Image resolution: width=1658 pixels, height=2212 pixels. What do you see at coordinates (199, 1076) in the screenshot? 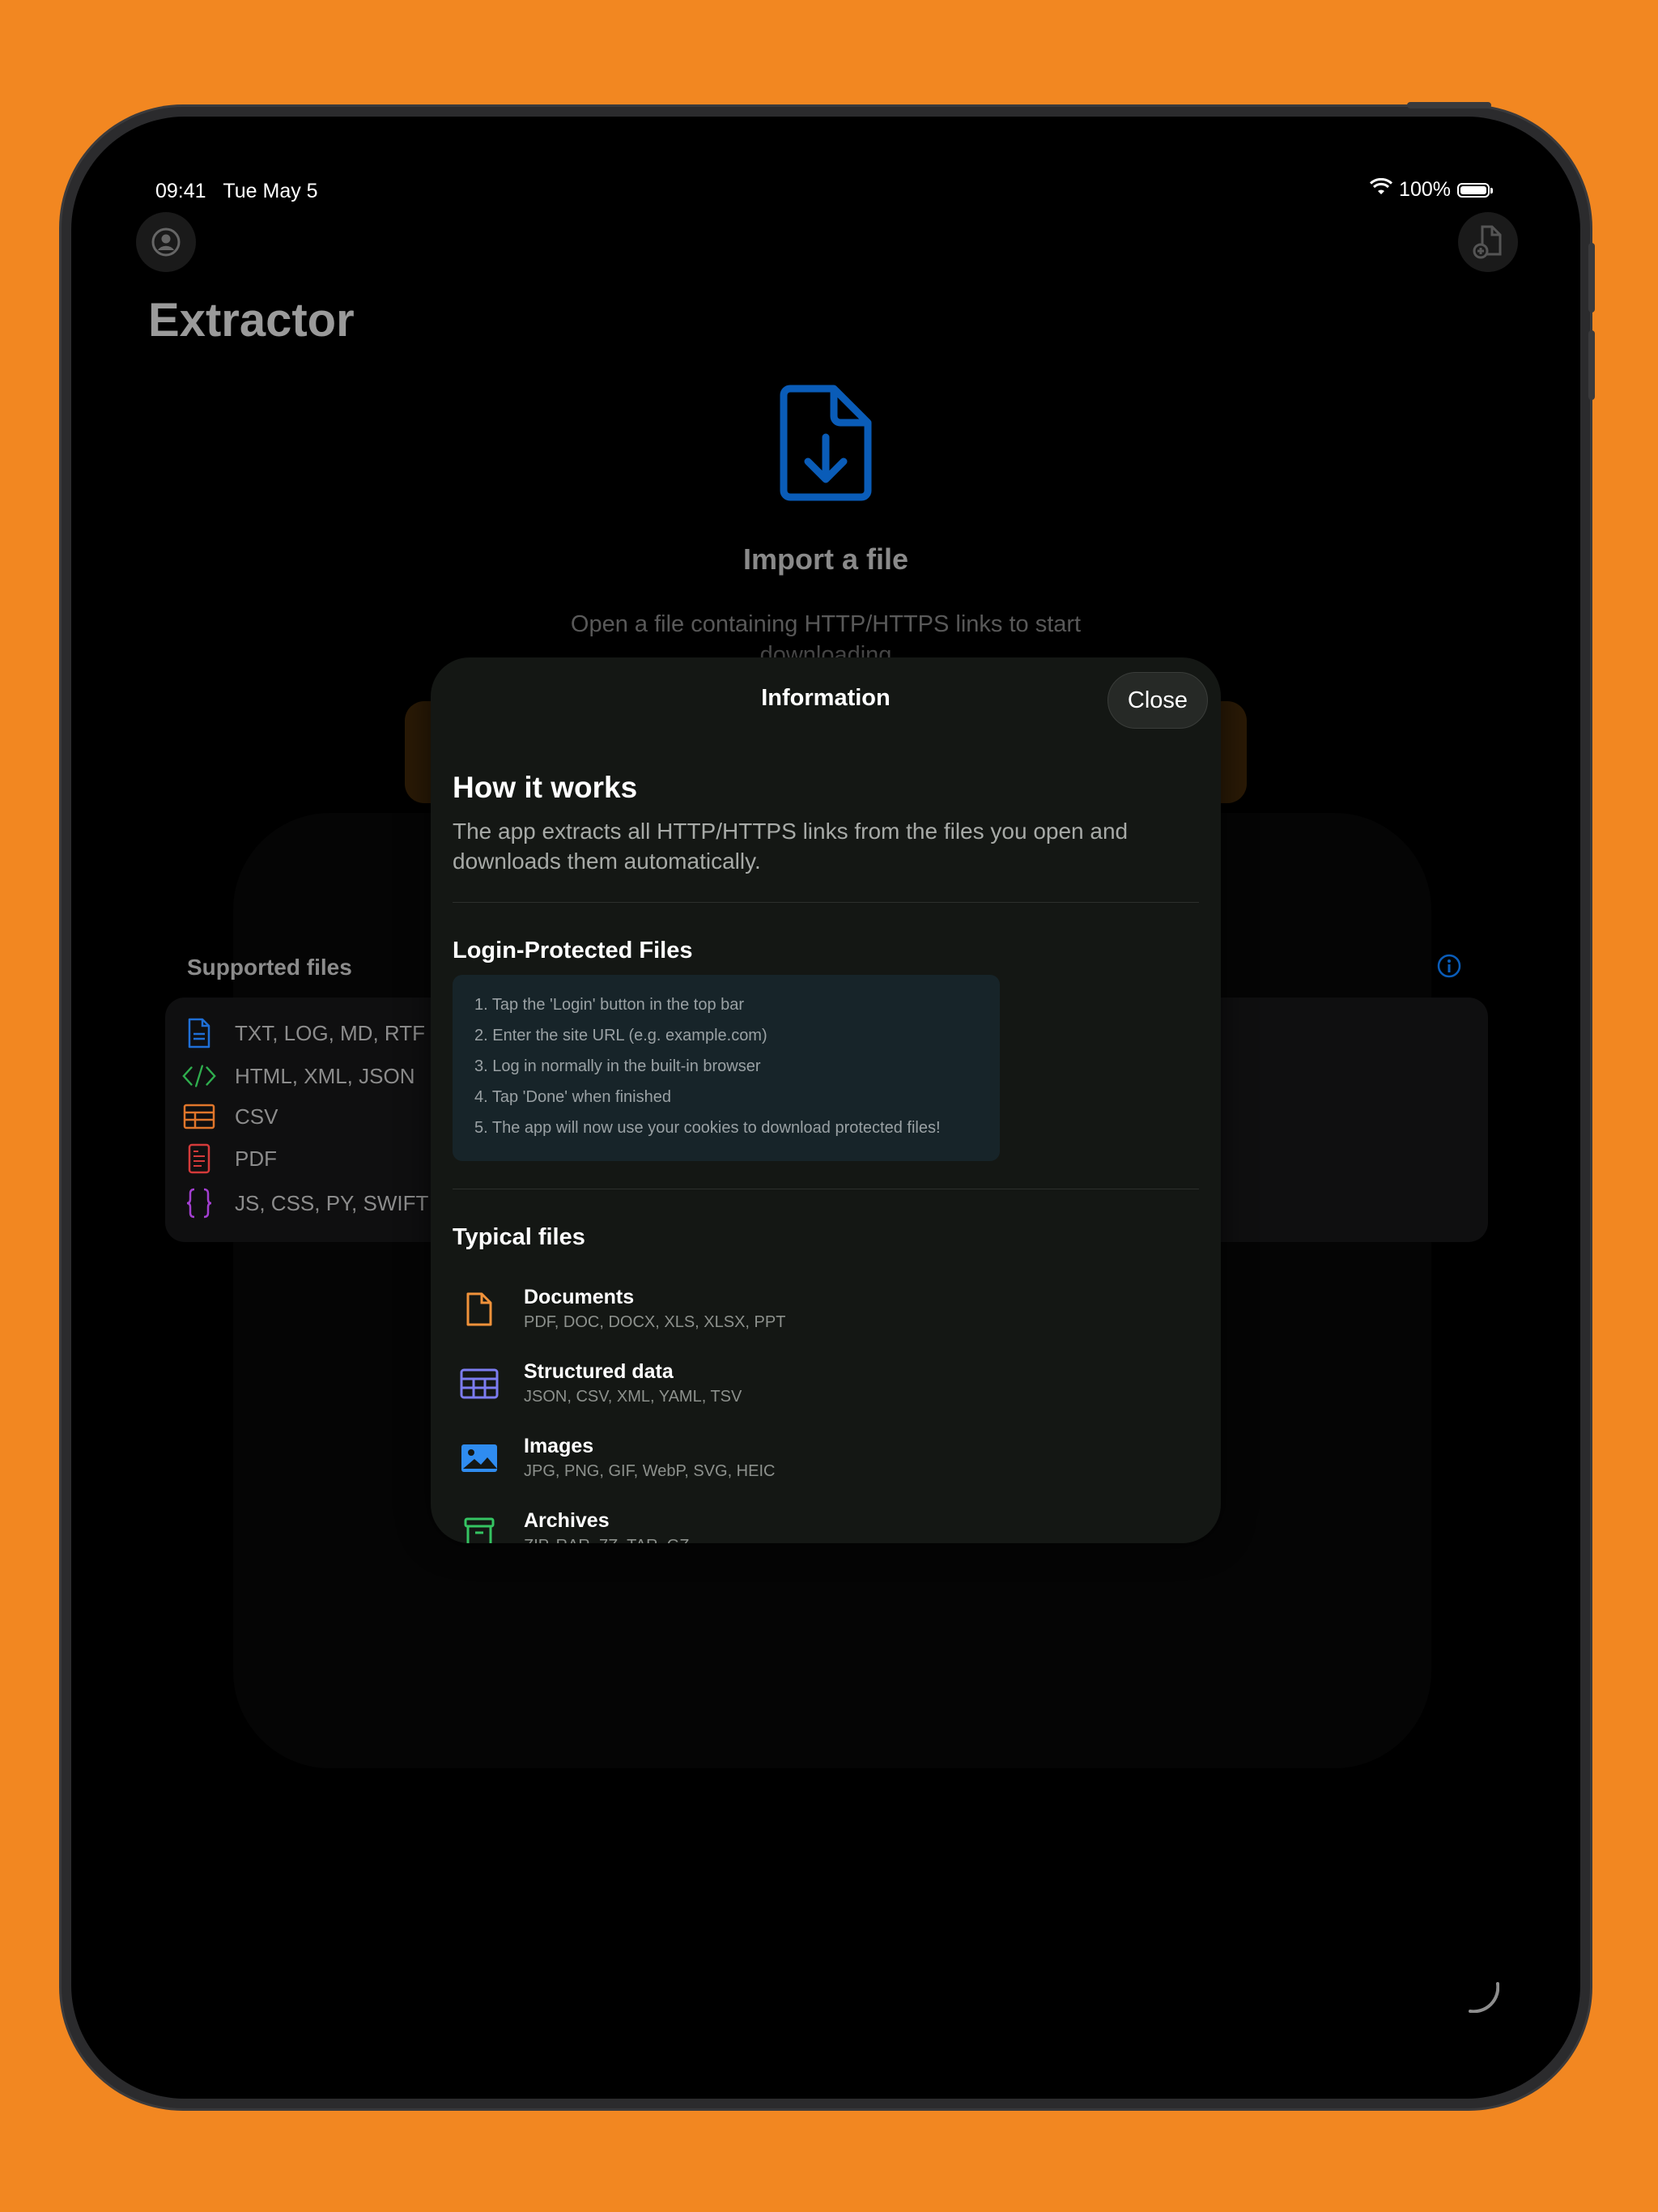
I see `code-brackets-icon` at bounding box center [199, 1076].